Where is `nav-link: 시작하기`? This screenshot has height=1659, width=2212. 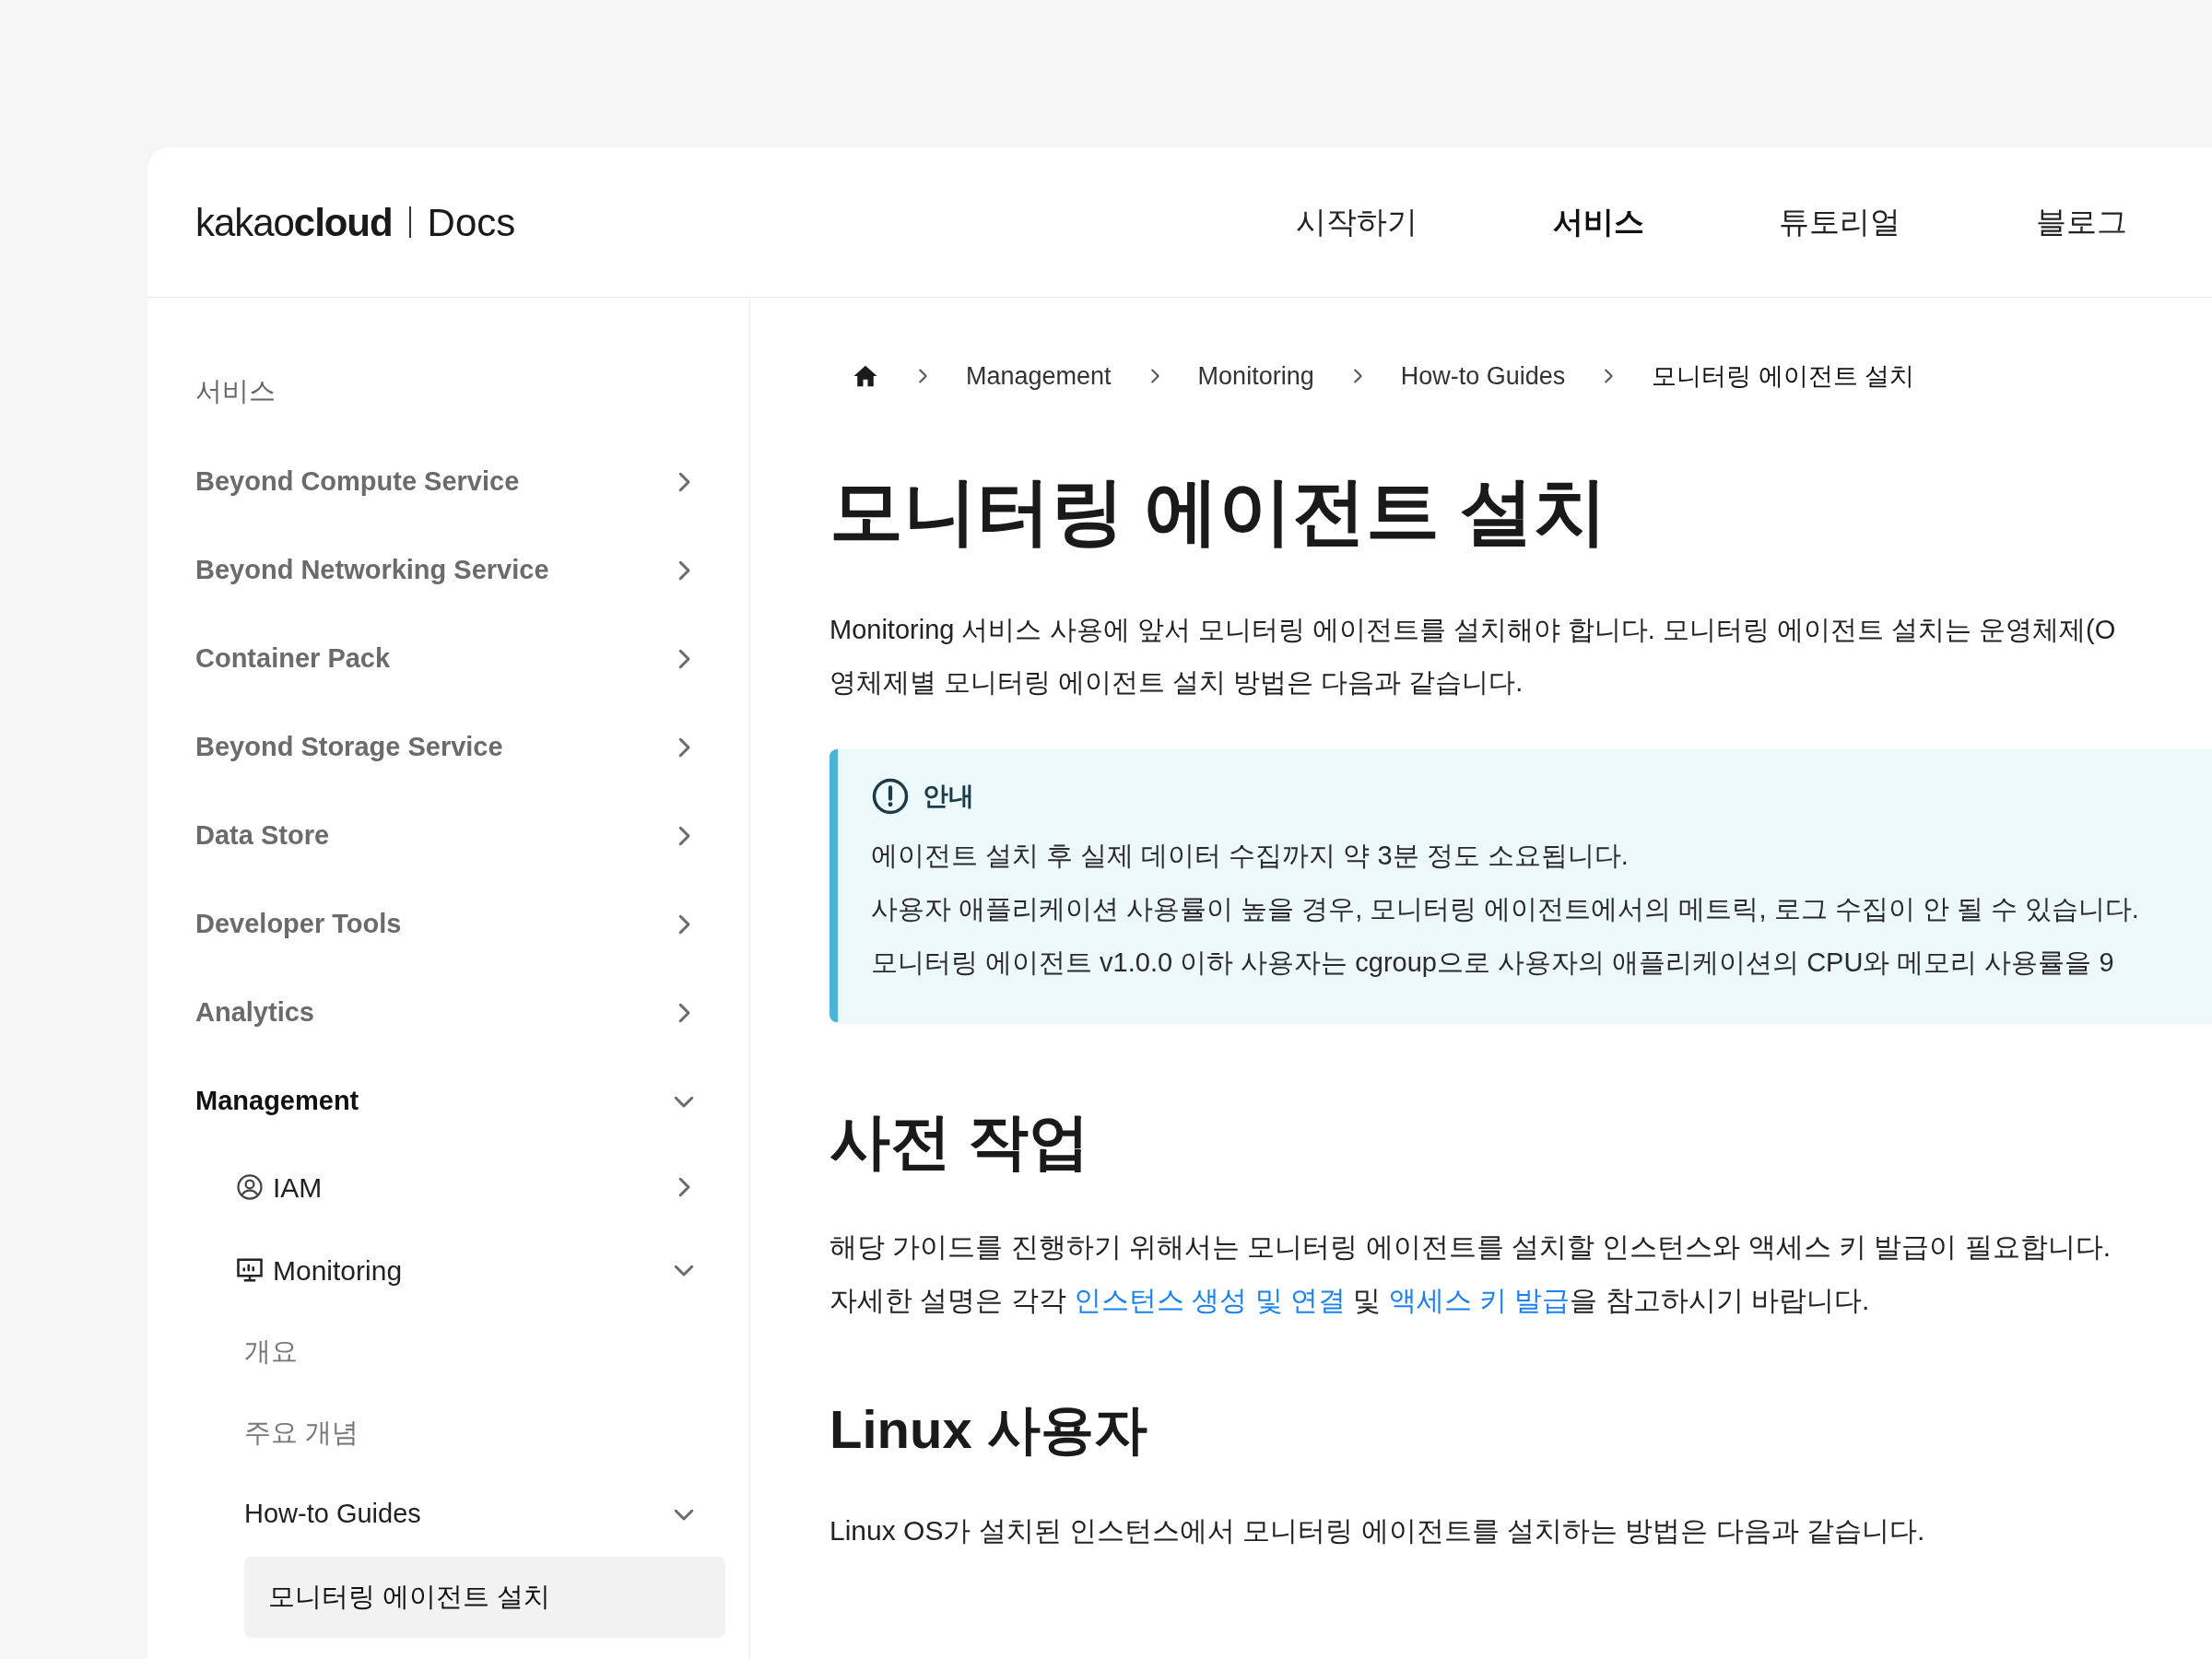
nav-link: 시작하기 is located at coordinates (1356, 222).